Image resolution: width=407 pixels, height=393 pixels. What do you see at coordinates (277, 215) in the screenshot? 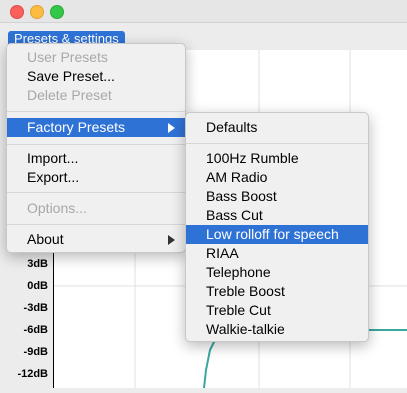
I see `submenu-item-bass-cut: Bass Cut` at bounding box center [277, 215].